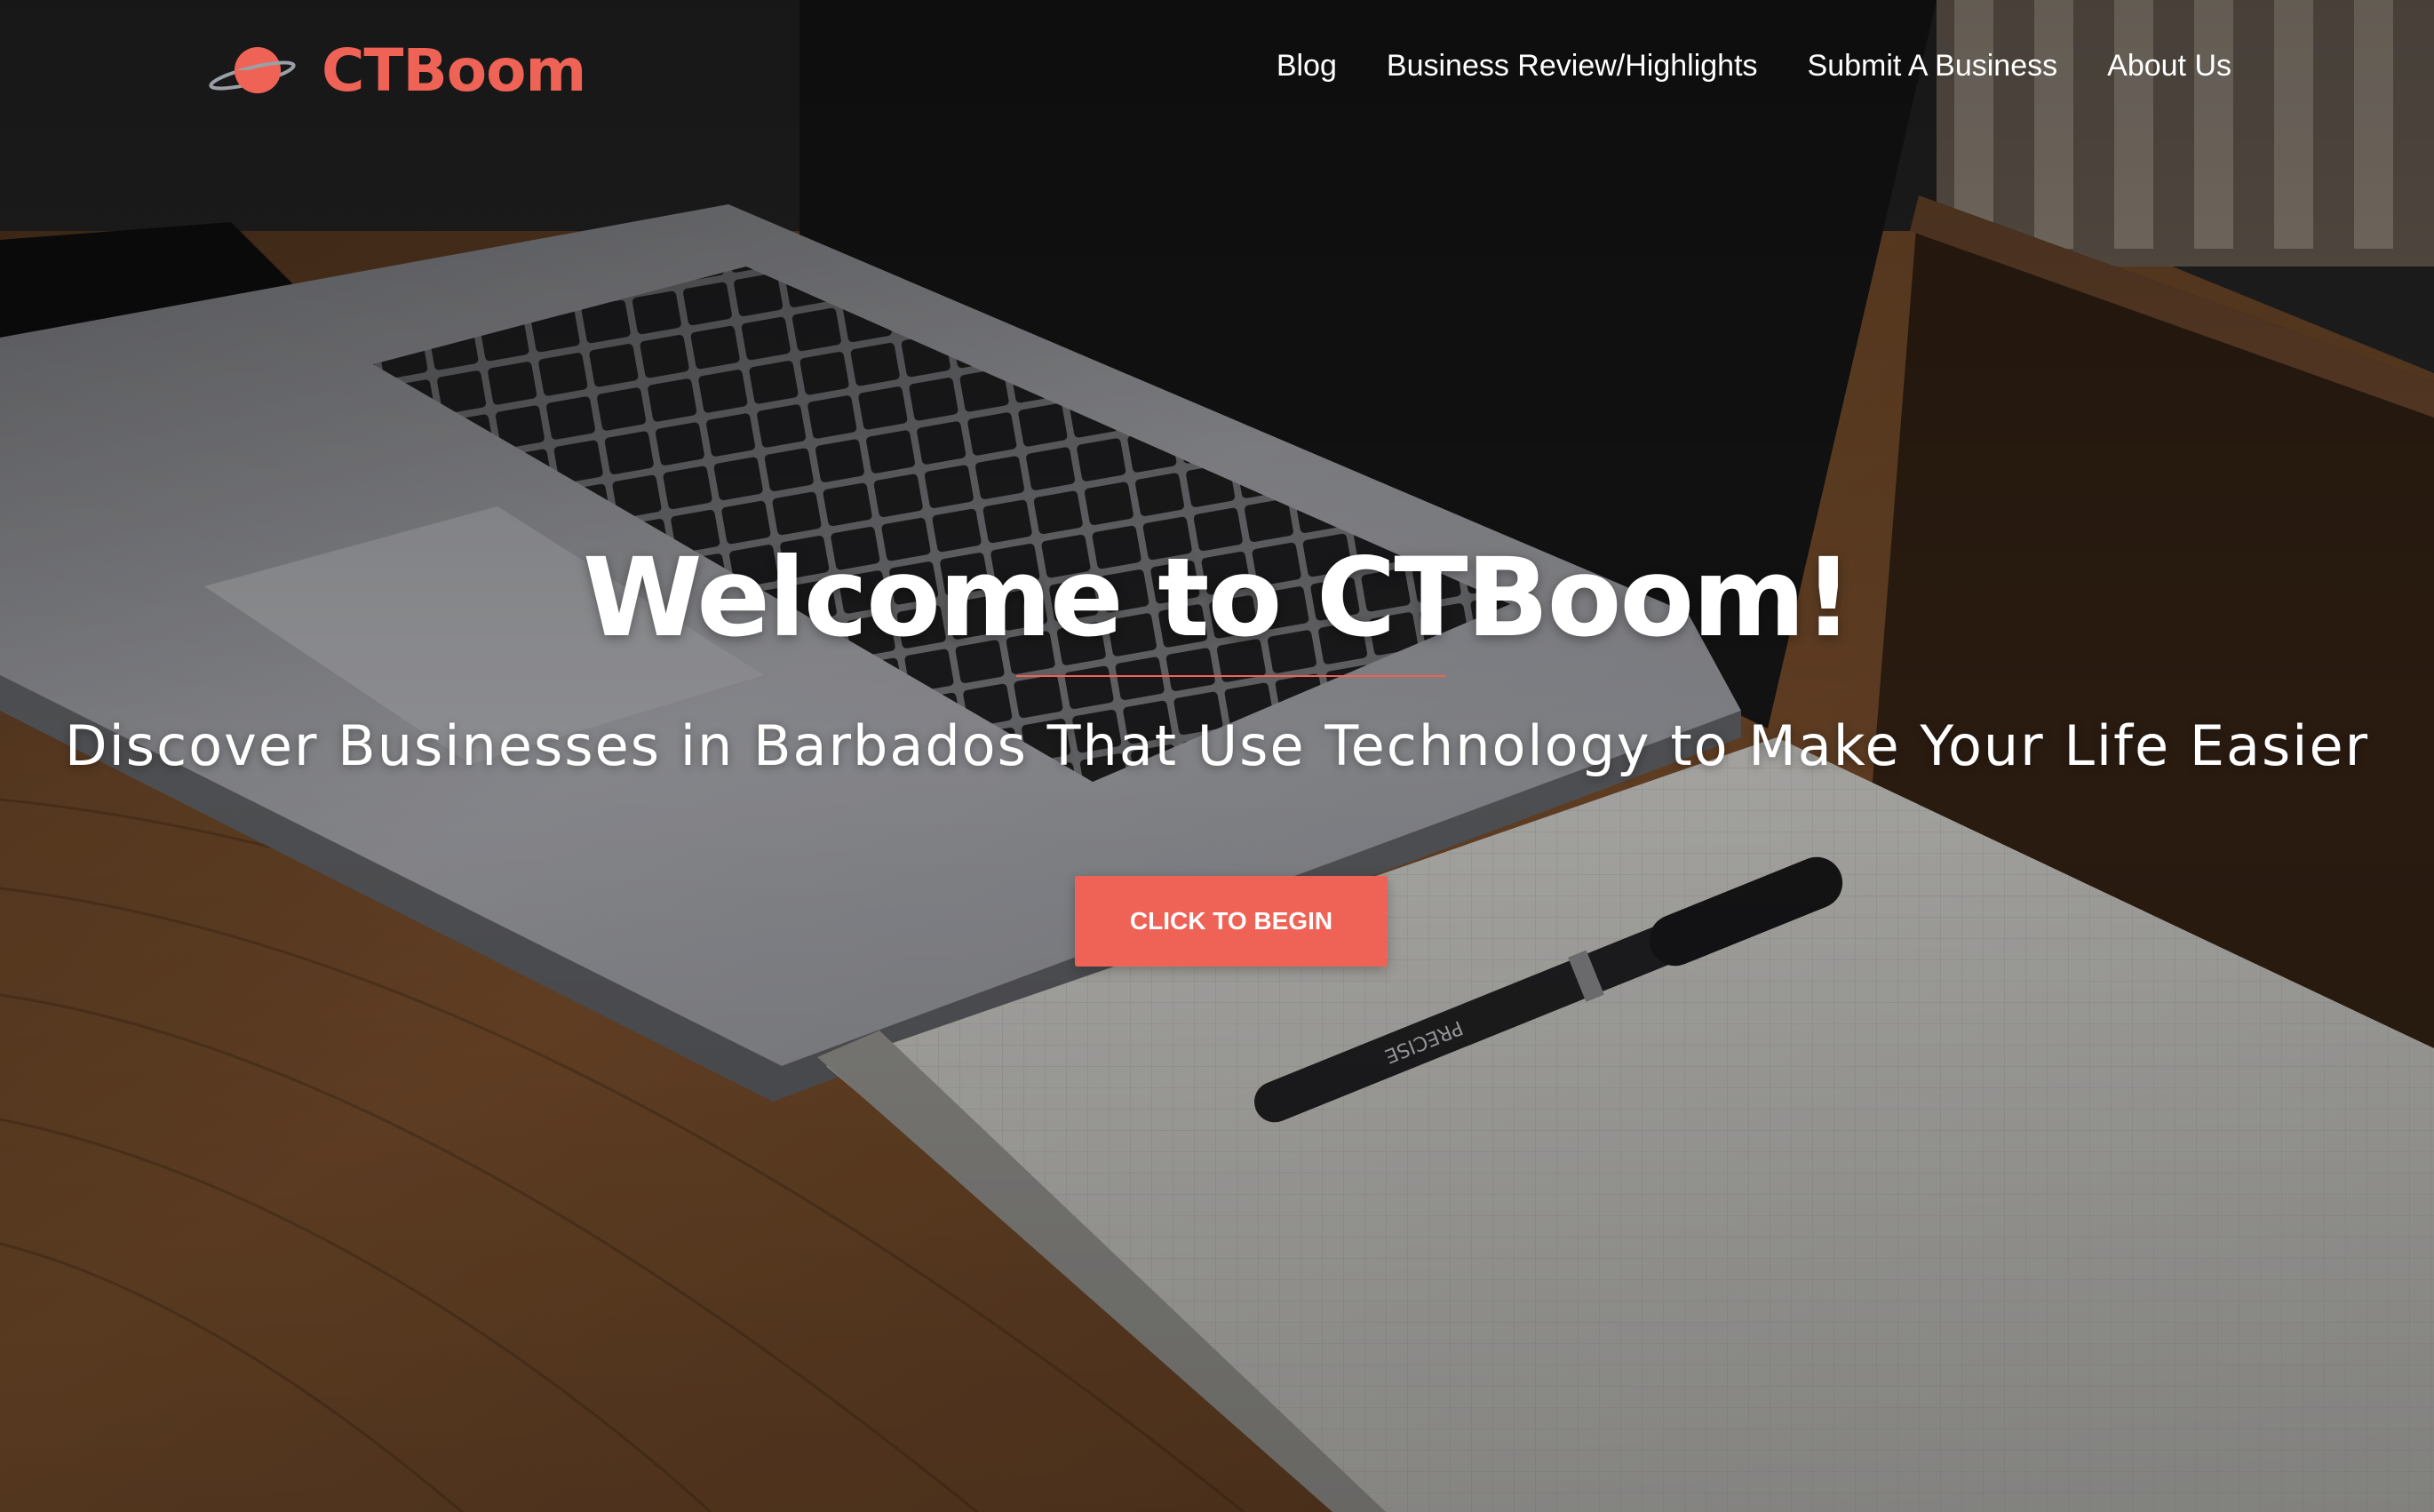  What do you see at coordinates (253, 70) in the screenshot?
I see `planet-icon` at bounding box center [253, 70].